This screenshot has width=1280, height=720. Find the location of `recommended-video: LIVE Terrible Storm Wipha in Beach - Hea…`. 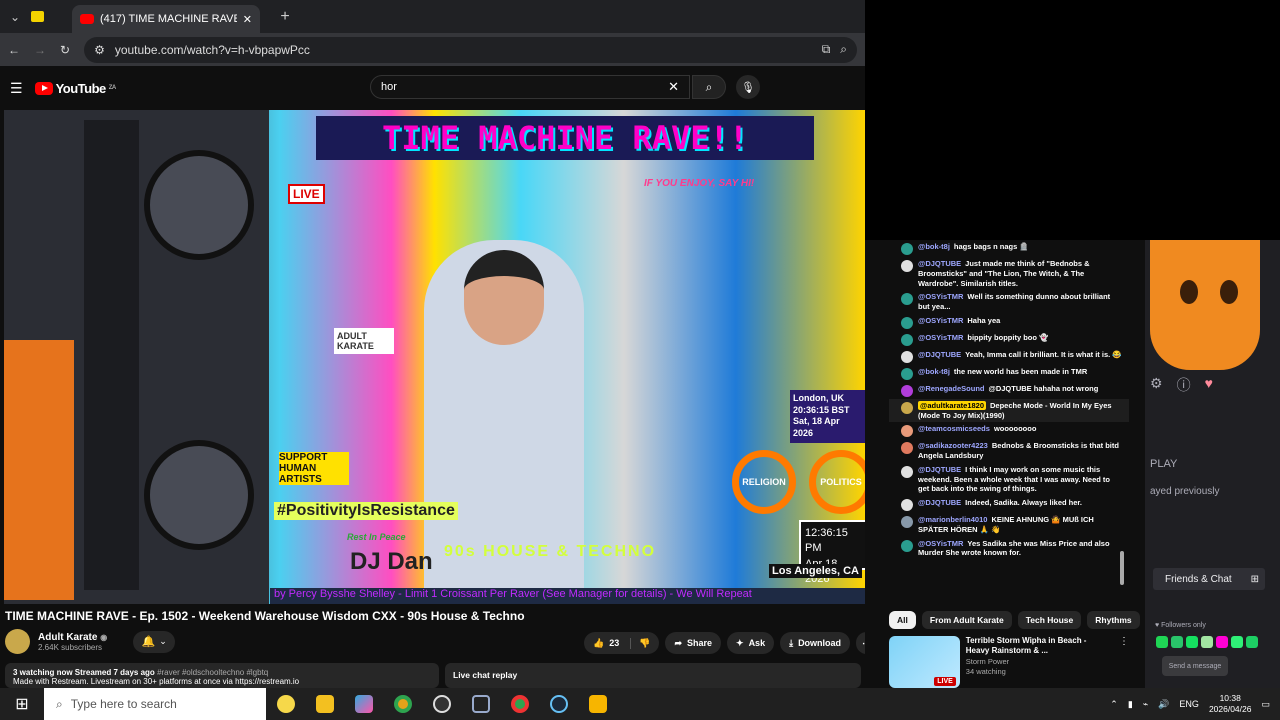

recommended-video: LIVE Terrible Storm Wipha in Beach - Hea… is located at coordinates (1009, 662).